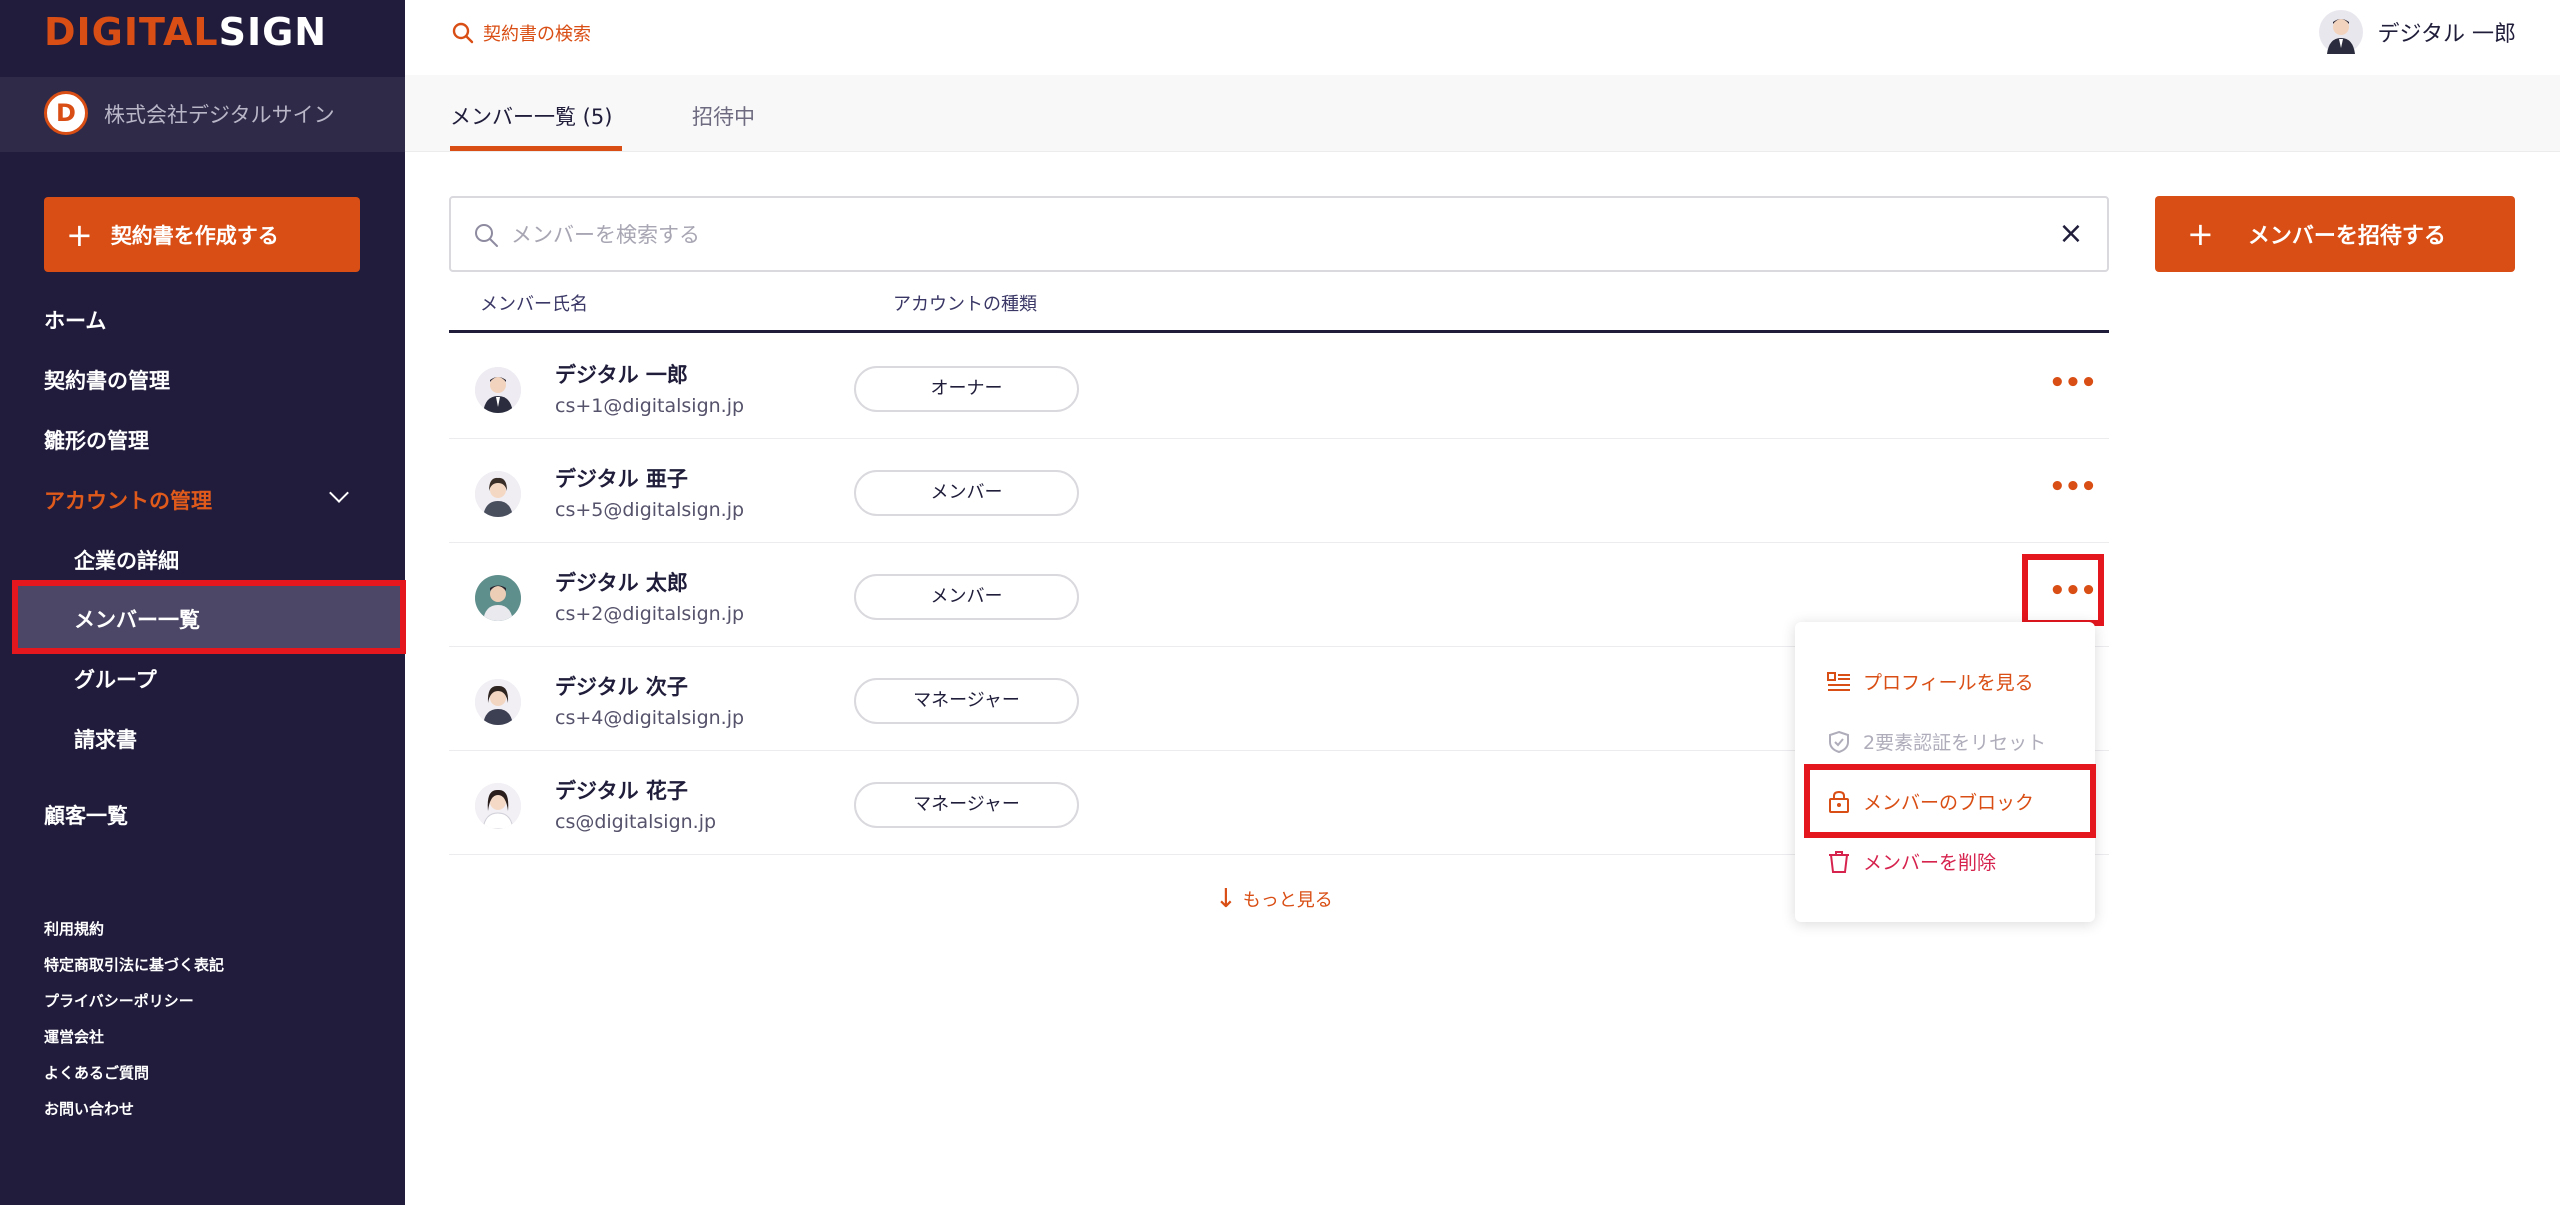 The image size is (2560, 1205). What do you see at coordinates (2446, 34) in the screenshot?
I see `user-name: デジタル 一郎` at bounding box center [2446, 34].